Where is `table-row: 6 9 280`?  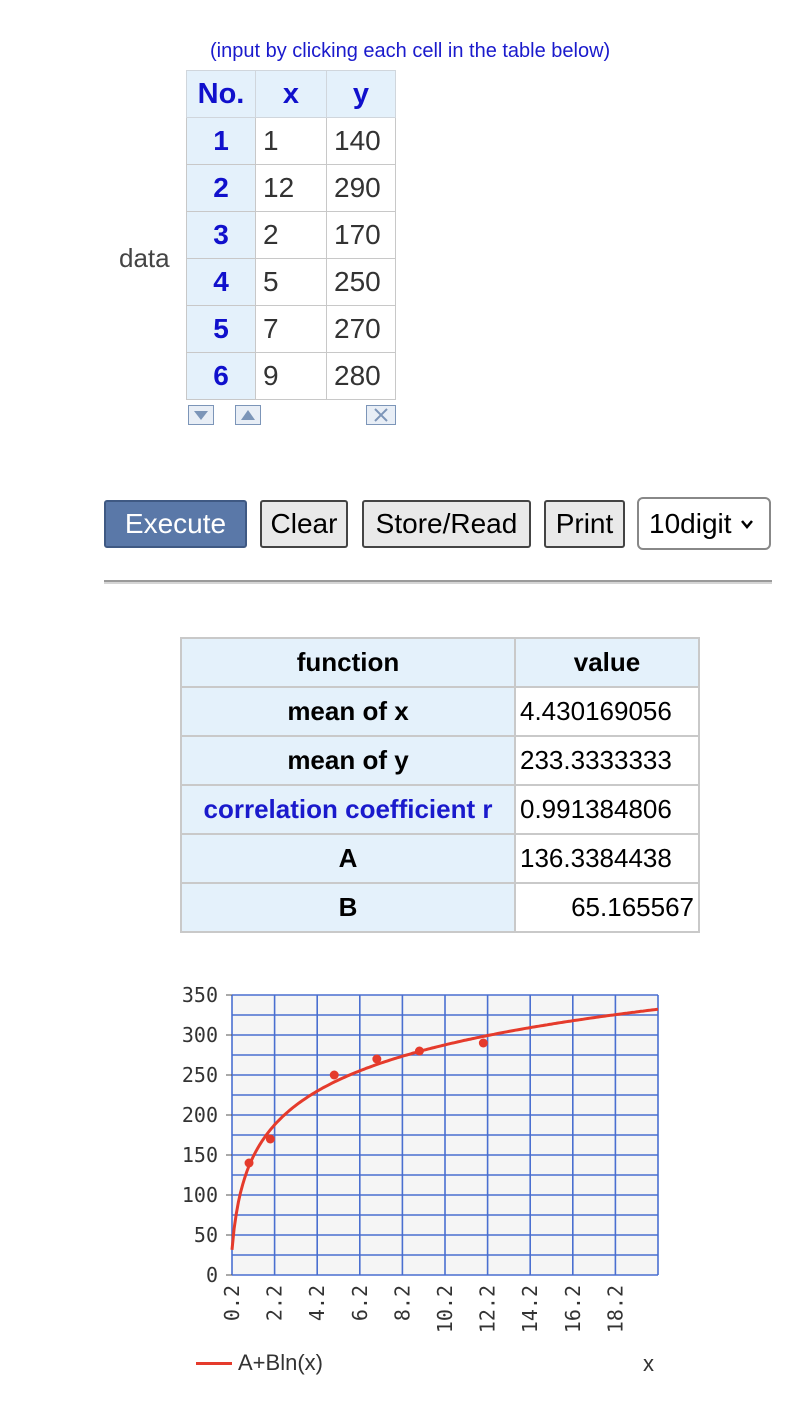 table-row: 6 9 280 is located at coordinates (291, 376).